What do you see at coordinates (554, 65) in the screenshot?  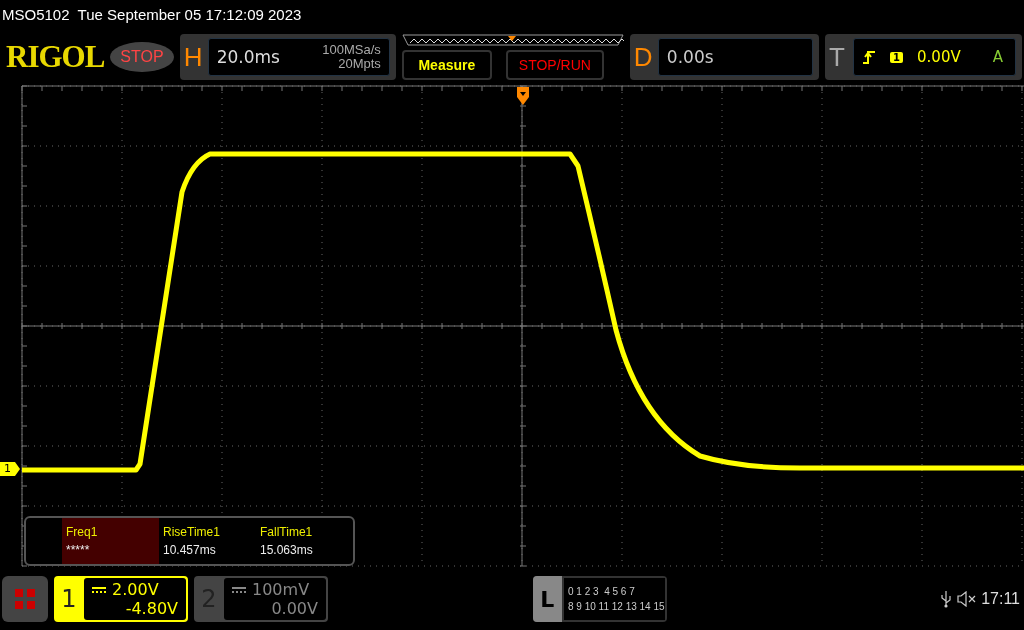 I see `header-button: STOP/RUN` at bounding box center [554, 65].